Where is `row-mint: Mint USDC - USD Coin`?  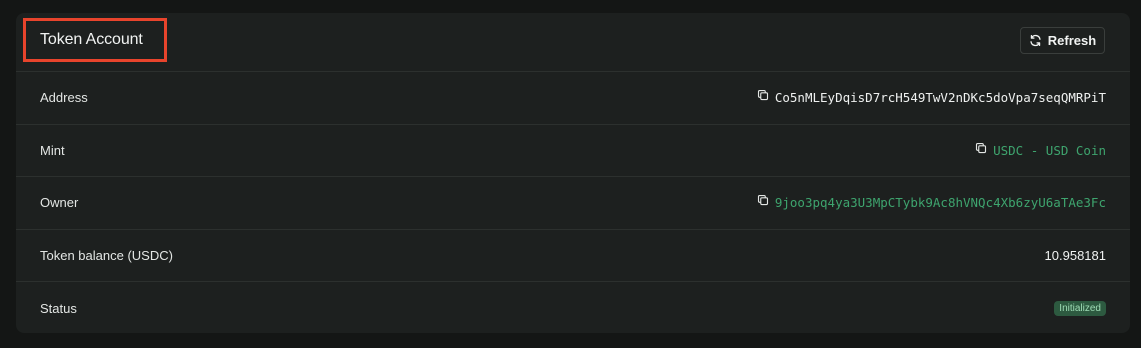
row-mint: Mint USDC - USD Coin is located at coordinates (573, 151).